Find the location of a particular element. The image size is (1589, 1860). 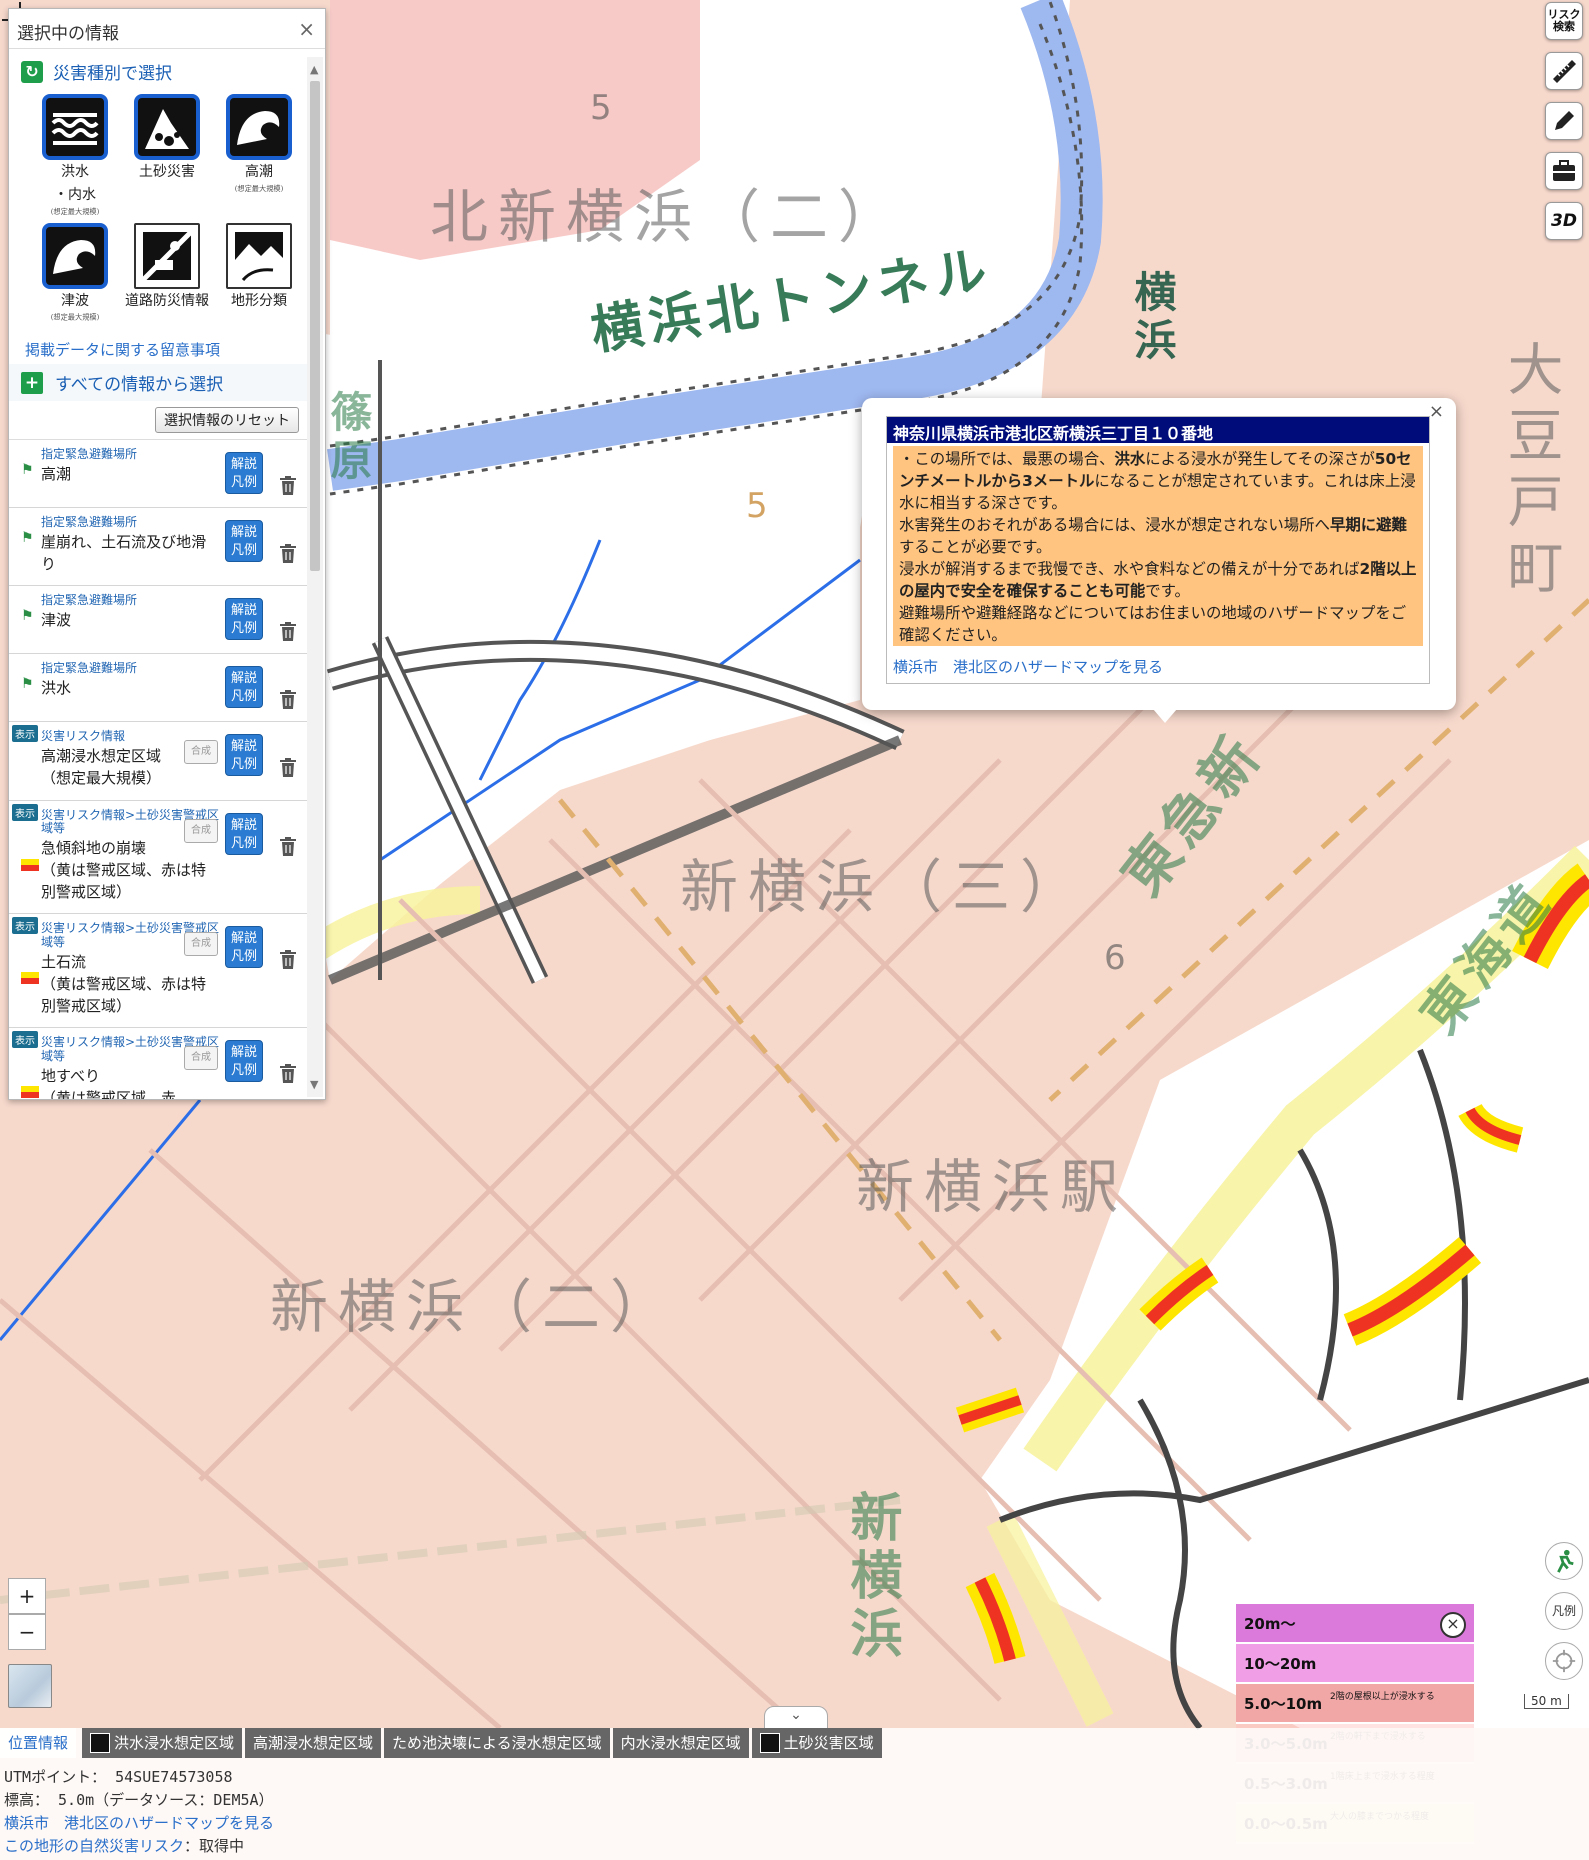

popup-close-button: × is located at coordinates (1436, 411).